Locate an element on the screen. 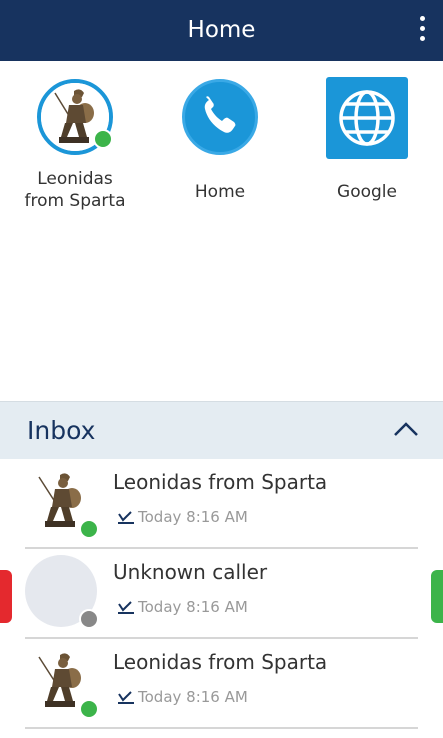 This screenshot has height=738, width=443. favorite-contact-leonidas: Leonidas from Sparta is located at coordinates (75, 145).